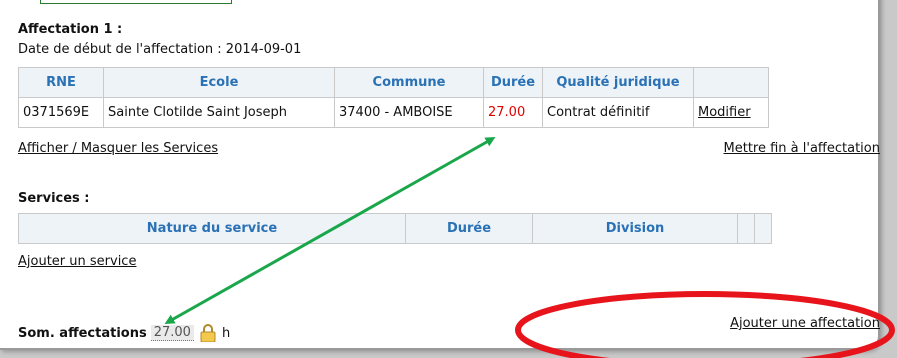 The height and width of the screenshot is (358, 897). What do you see at coordinates (212, 228) in the screenshot?
I see `col-nature-service: Nature du service` at bounding box center [212, 228].